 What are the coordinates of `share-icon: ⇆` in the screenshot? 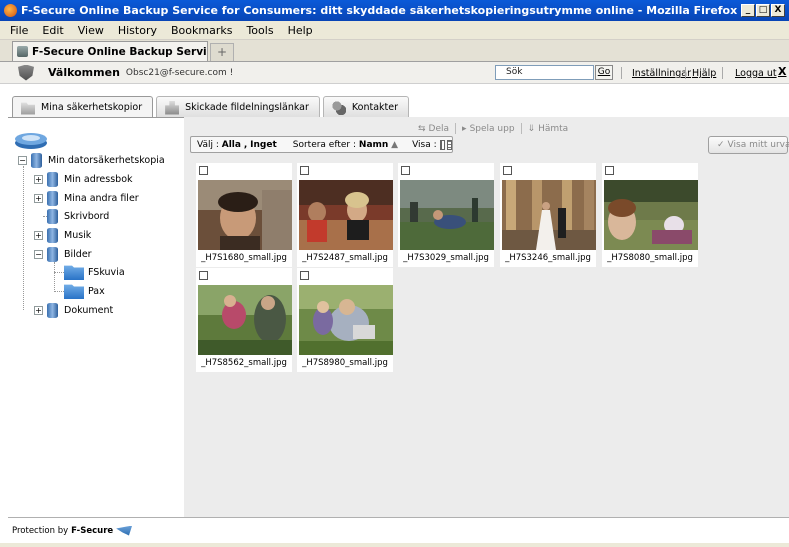 It's located at (422, 128).